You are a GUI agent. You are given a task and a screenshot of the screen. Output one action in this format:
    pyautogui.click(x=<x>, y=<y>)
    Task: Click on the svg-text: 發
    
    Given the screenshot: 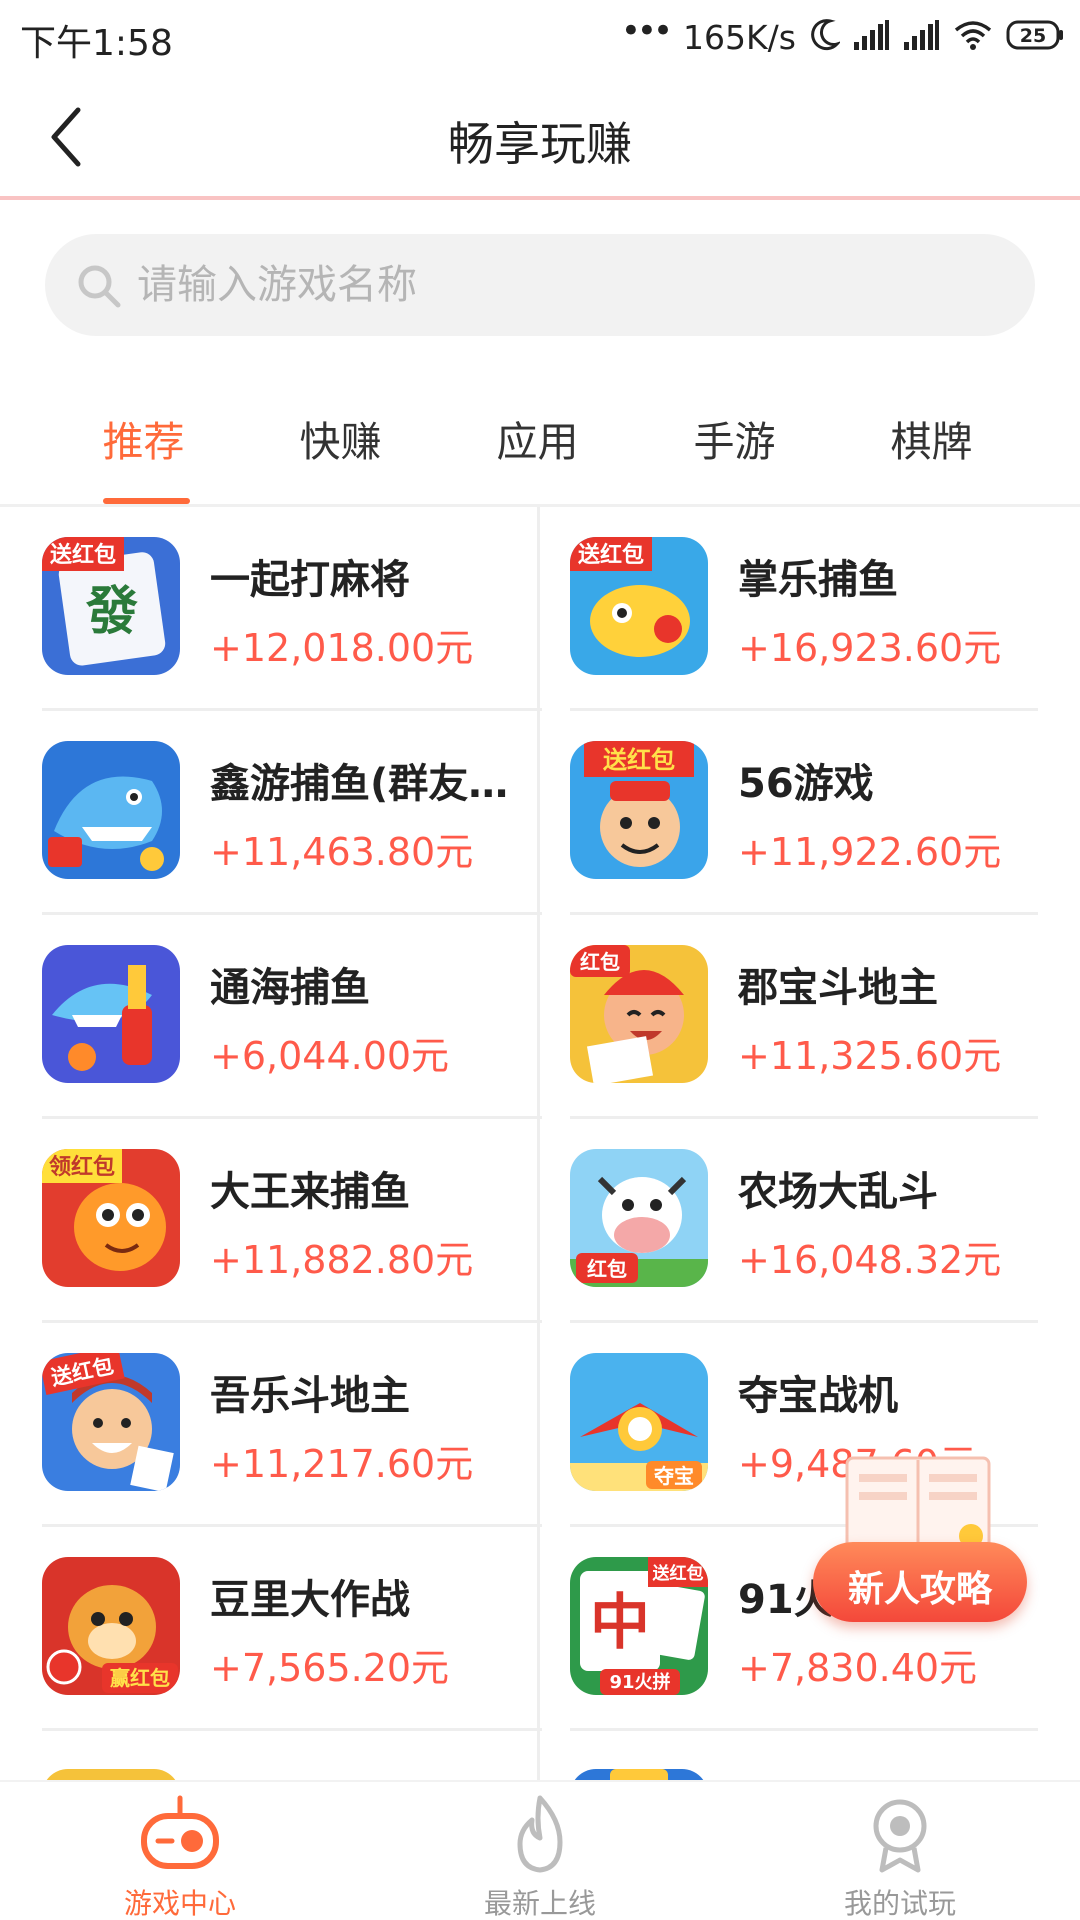 What is the action you would take?
    pyautogui.click(x=111, y=612)
    